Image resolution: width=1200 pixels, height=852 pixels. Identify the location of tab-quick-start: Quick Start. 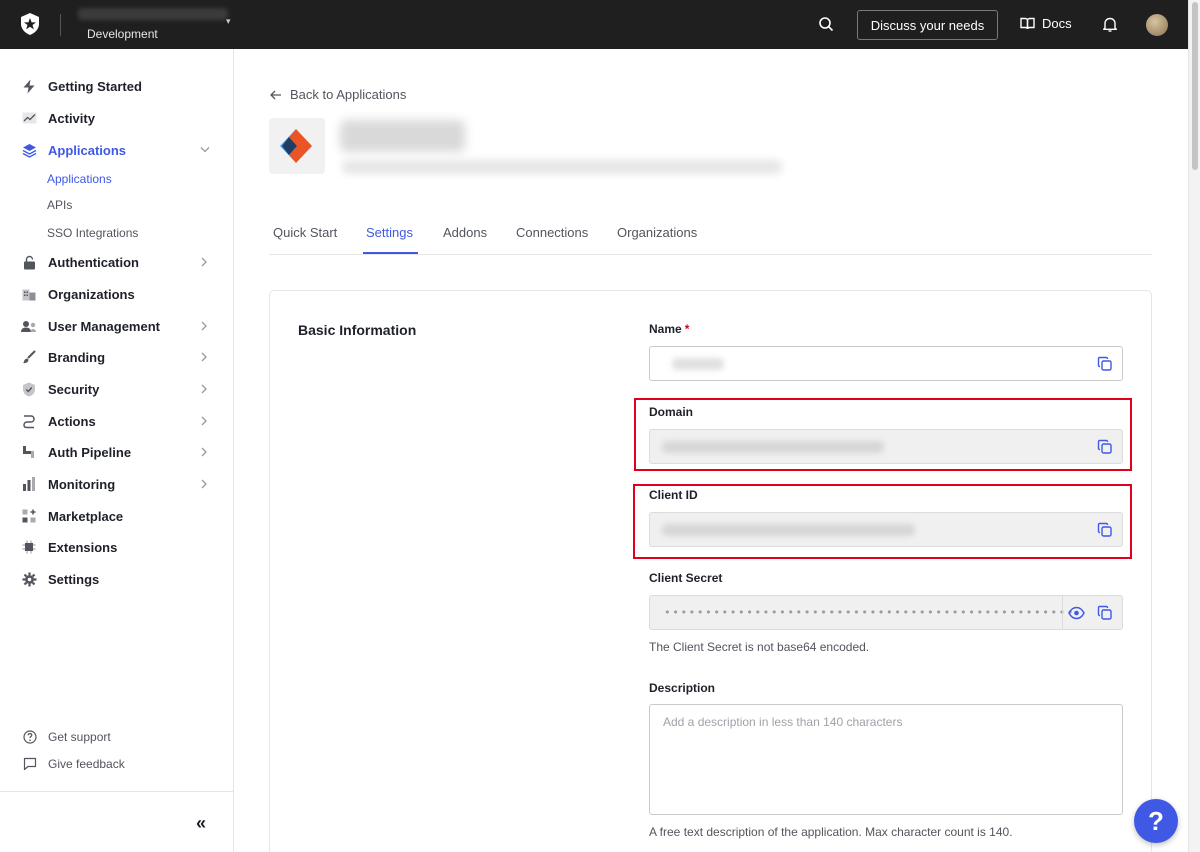
(305, 232).